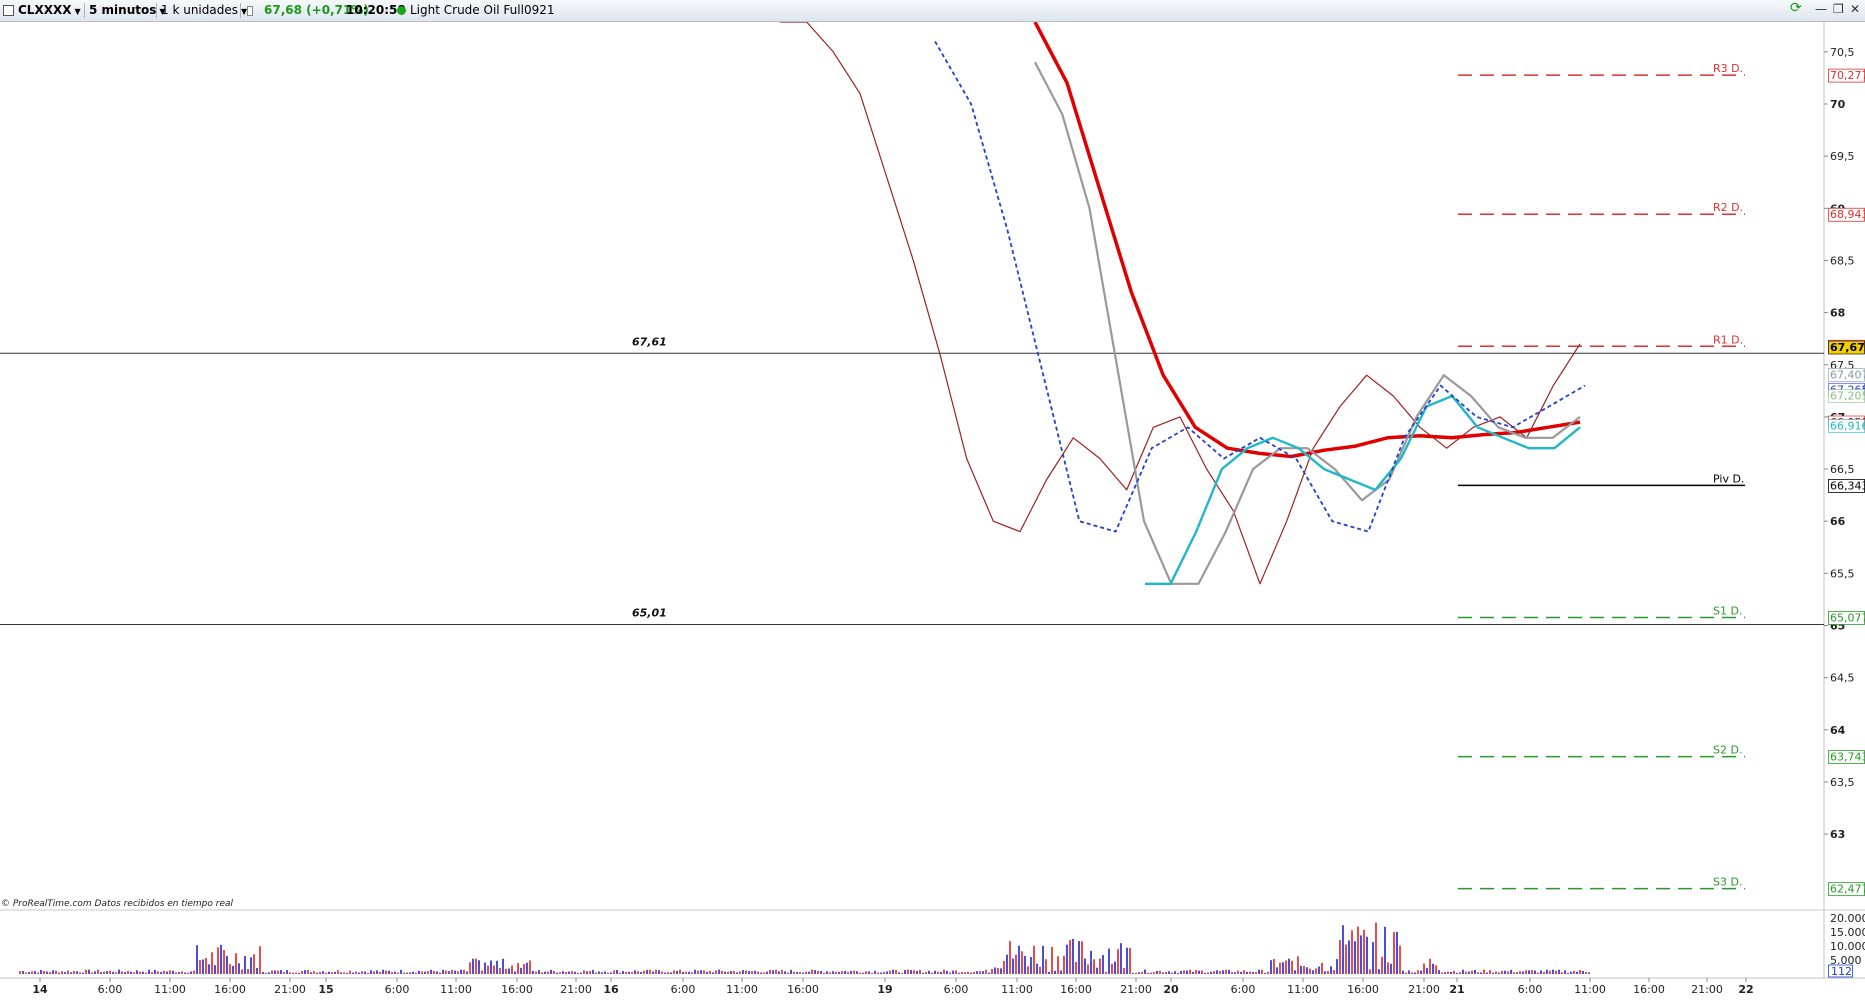 Image resolution: width=1865 pixels, height=1000 pixels. Describe the element at coordinates (1847, 617) in the screenshot. I see `pivot-value-label: 65,077` at that location.